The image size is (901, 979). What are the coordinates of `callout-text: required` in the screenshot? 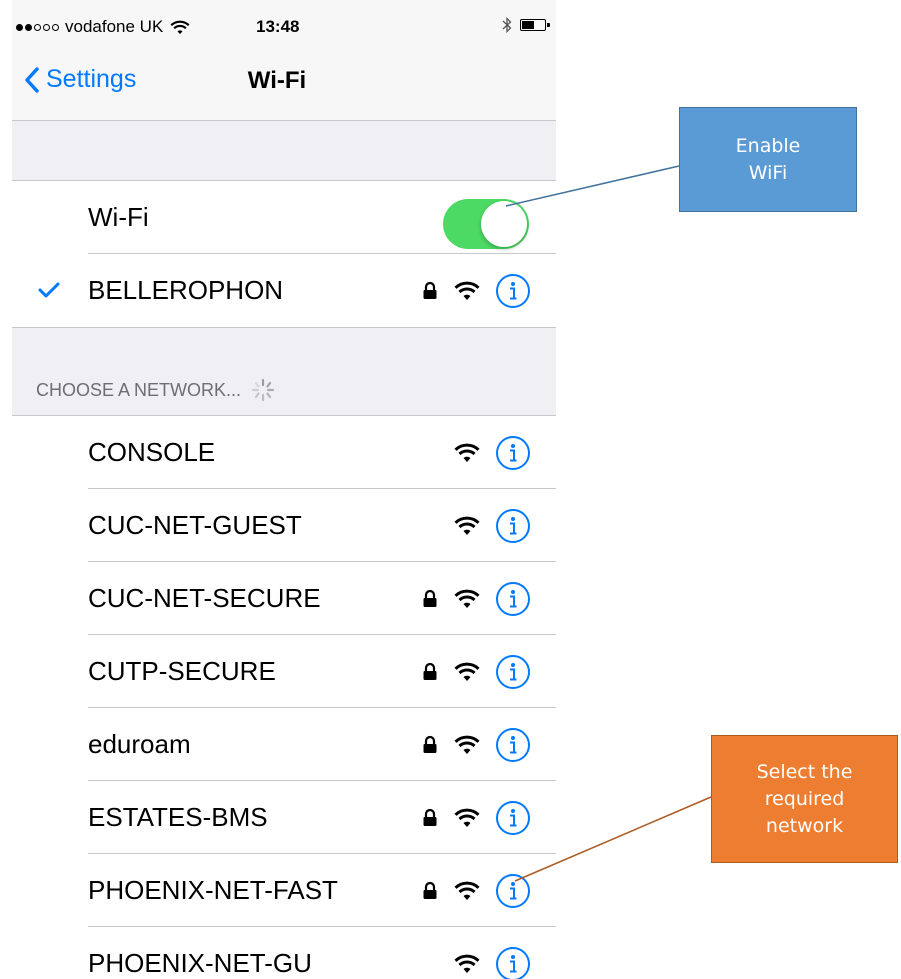 It's located at (804, 798).